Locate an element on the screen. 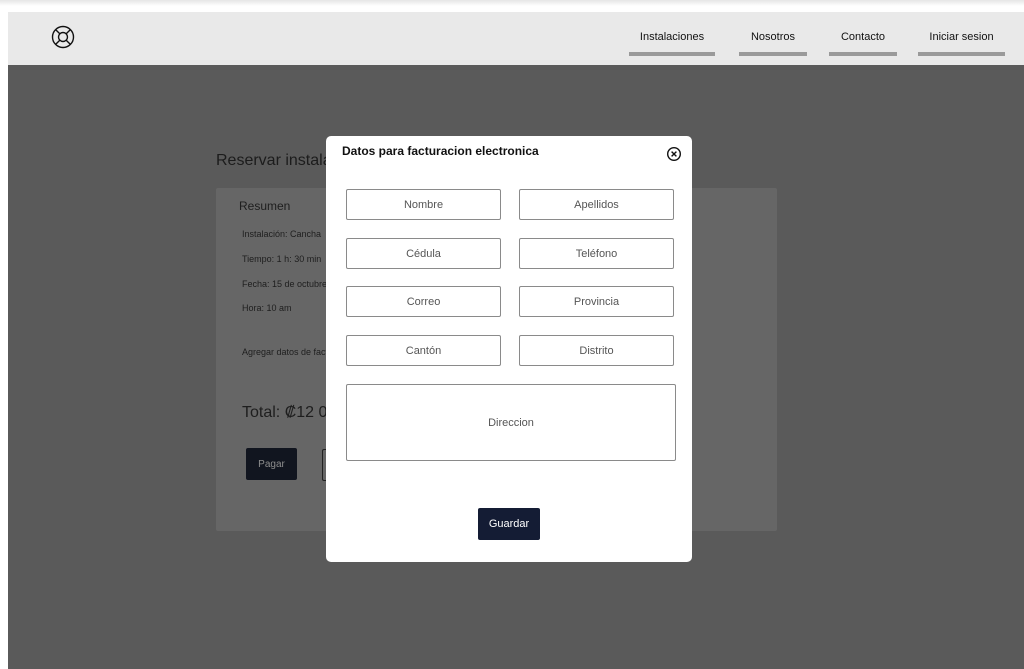 Image resolution: width=1024 pixels, height=669 pixels. canton-field: Cantón is located at coordinates (423, 350).